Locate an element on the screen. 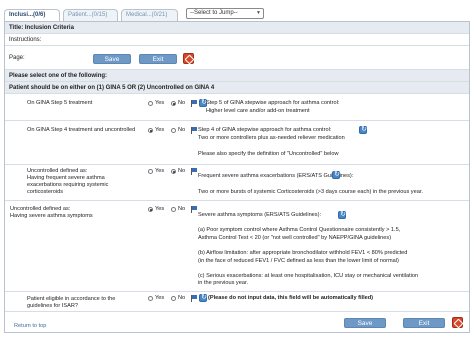 This screenshot has width=474, height=338. title-row: Title: Inclusion Criteria is located at coordinates (237, 28).